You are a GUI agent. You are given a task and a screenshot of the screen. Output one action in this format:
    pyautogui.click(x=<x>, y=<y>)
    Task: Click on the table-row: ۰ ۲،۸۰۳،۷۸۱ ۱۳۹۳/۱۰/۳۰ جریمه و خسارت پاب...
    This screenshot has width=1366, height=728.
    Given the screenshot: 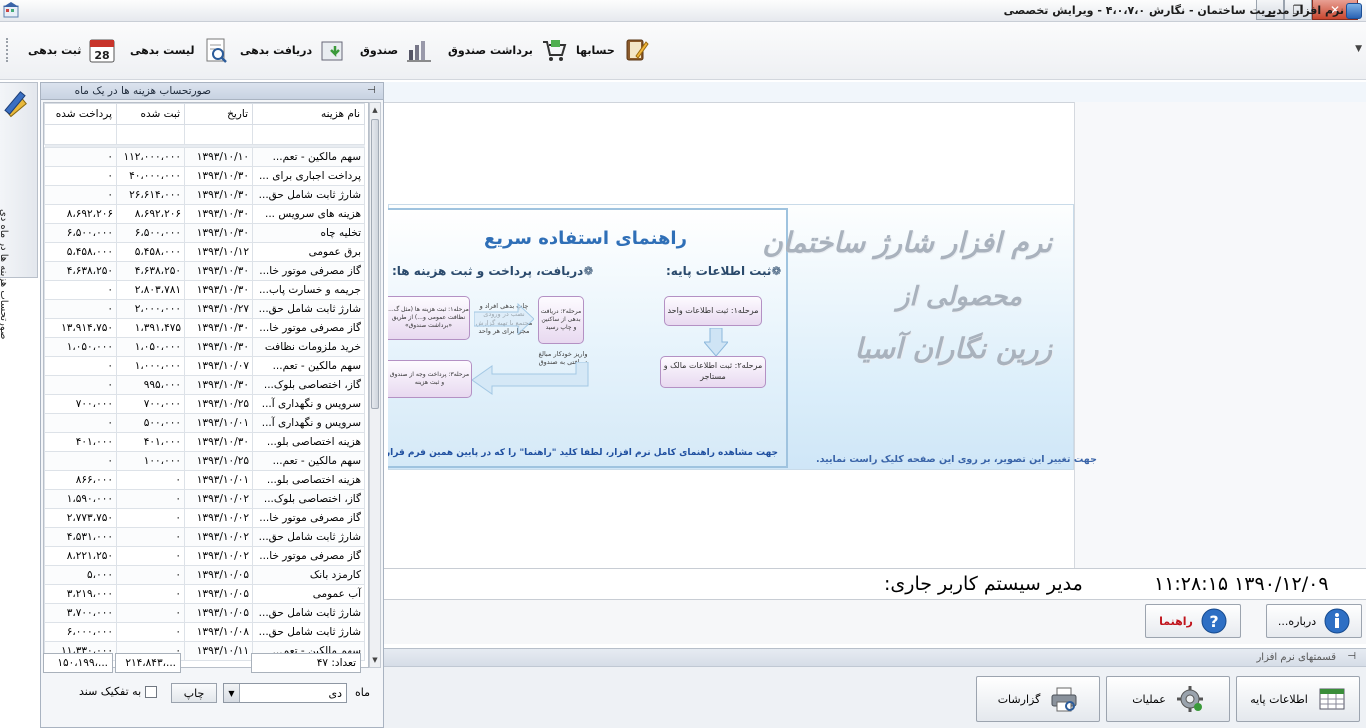 What is the action you would take?
    pyautogui.click(x=204, y=290)
    